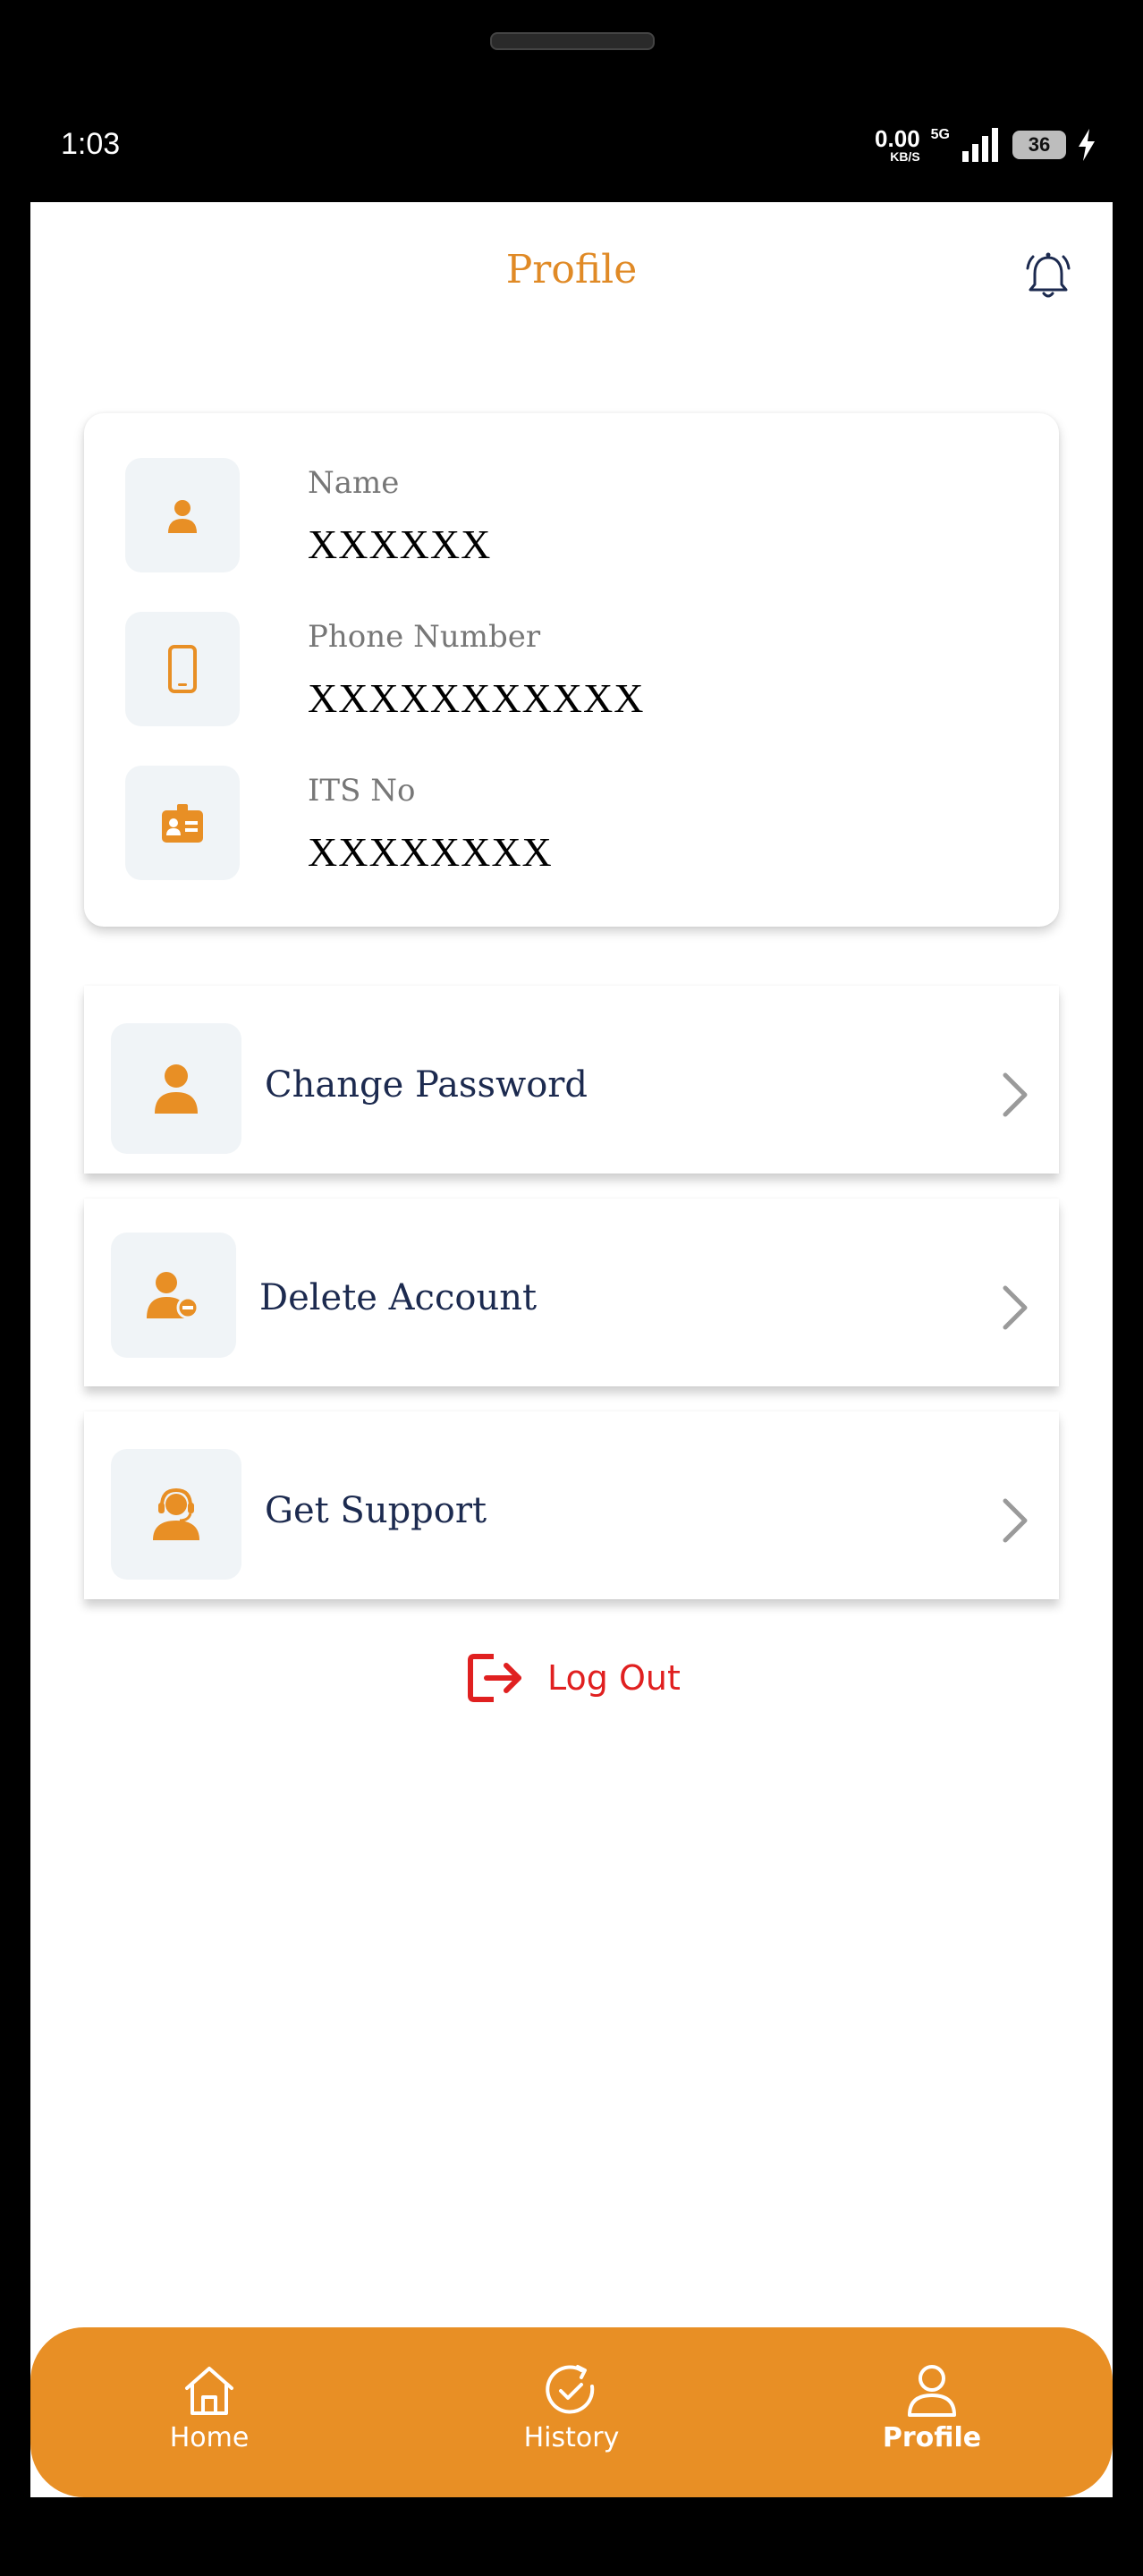  I want to click on status-time: 1:03, so click(91, 144).